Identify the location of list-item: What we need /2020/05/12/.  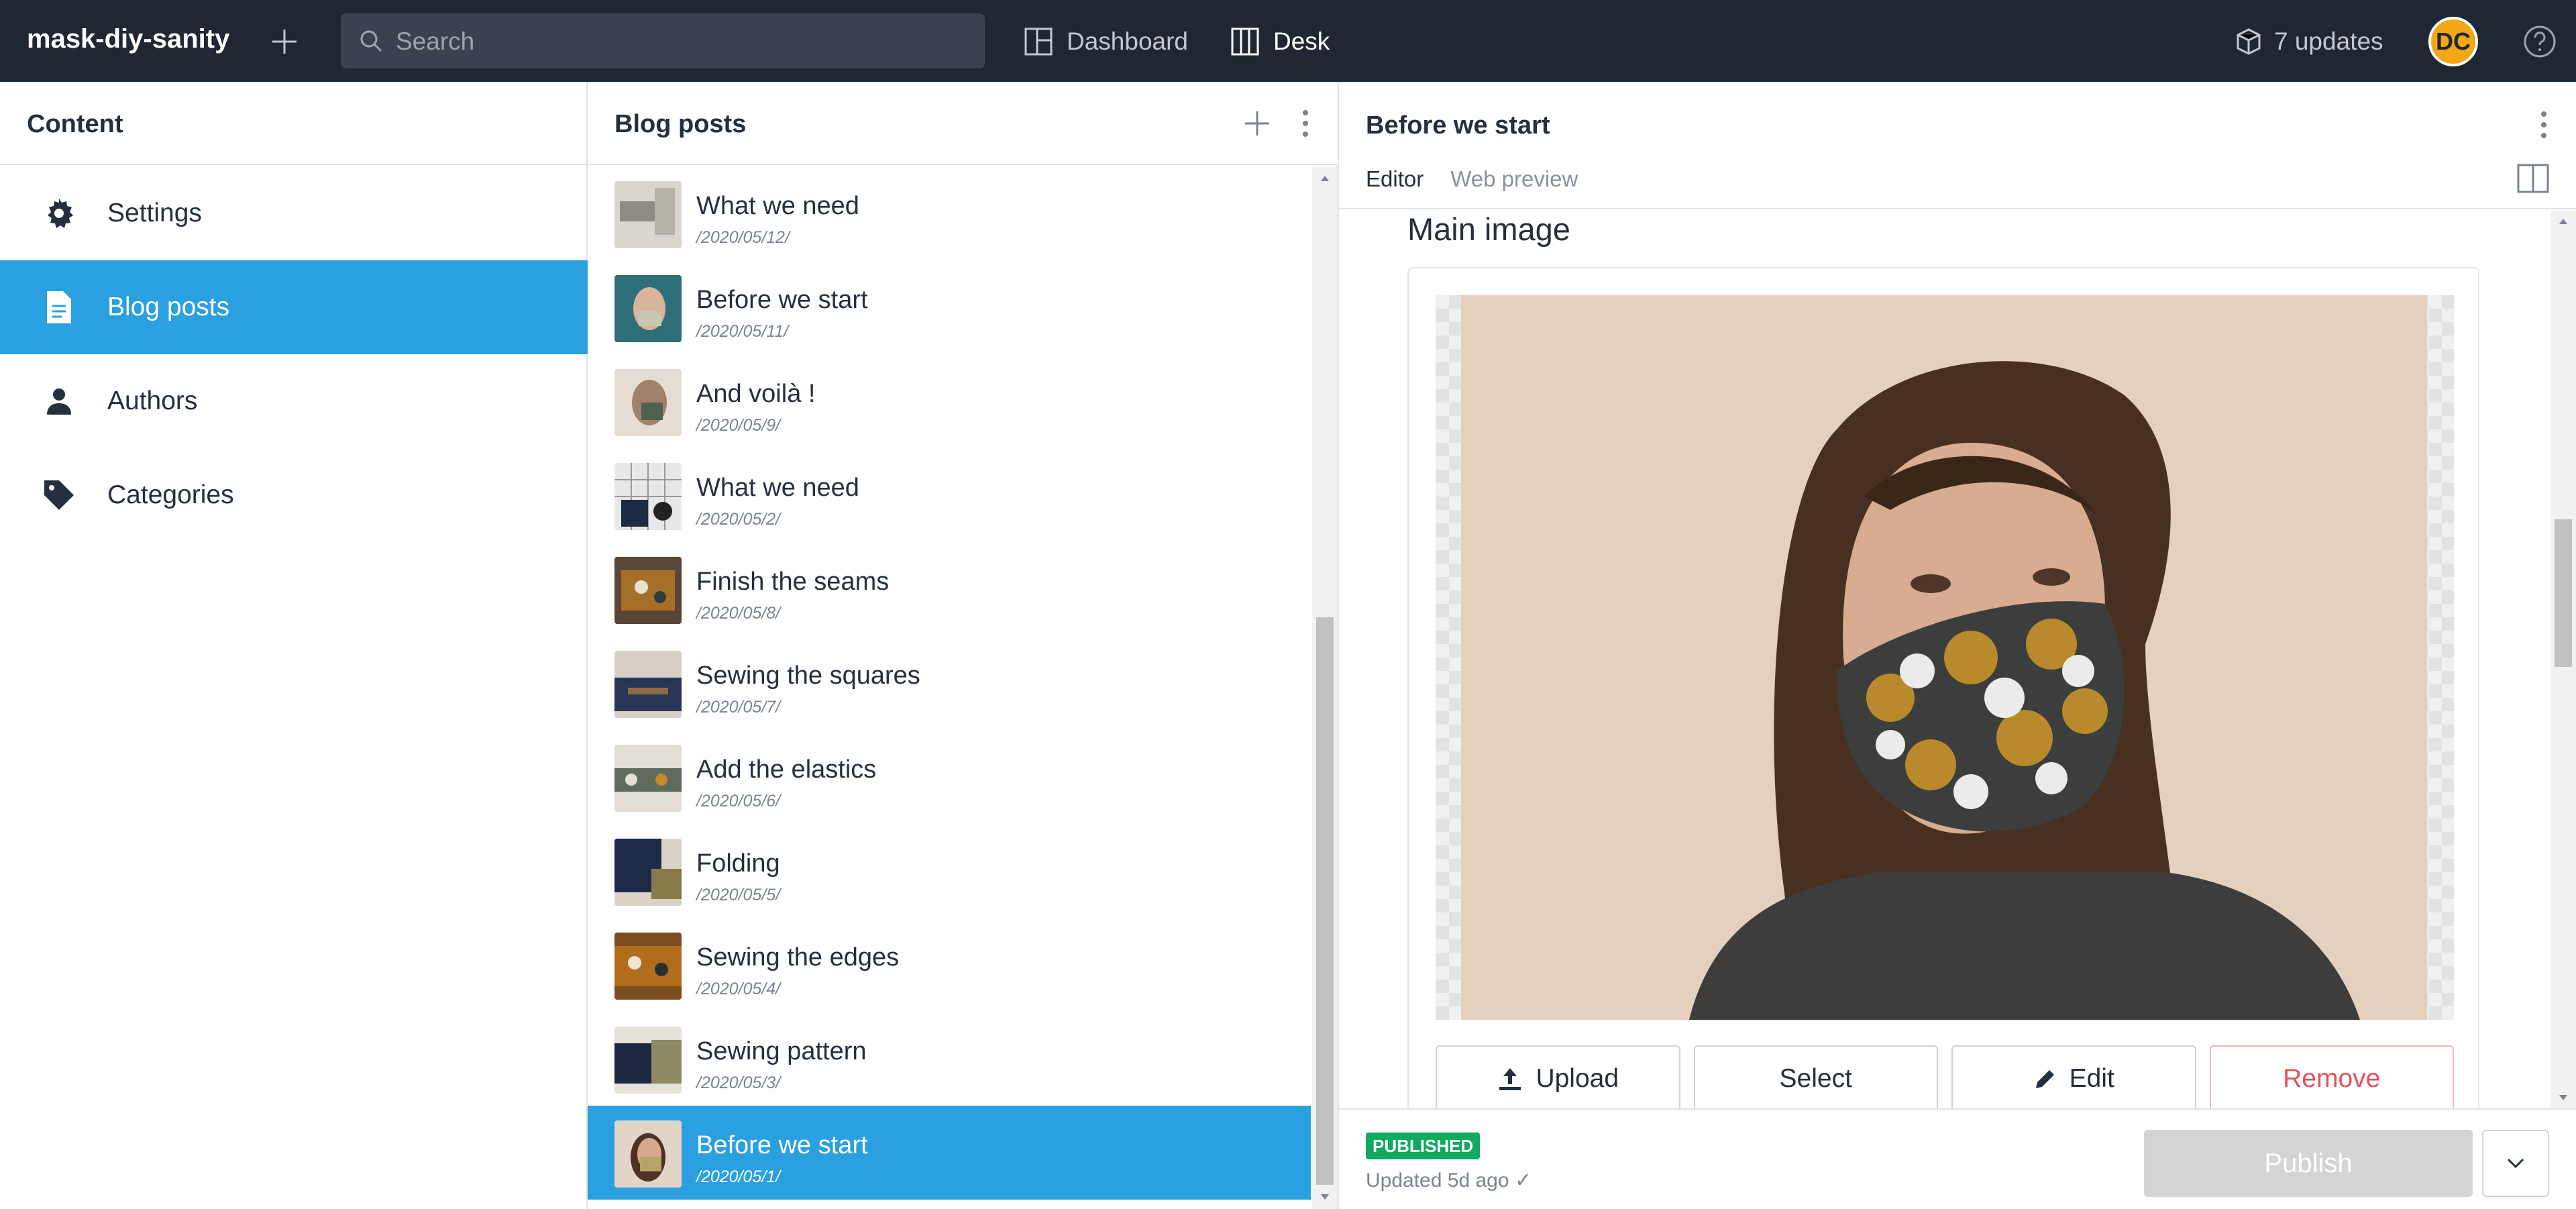
(949, 213).